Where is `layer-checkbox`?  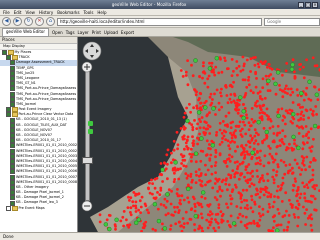 layer-checkbox is located at coordinates (8, 208).